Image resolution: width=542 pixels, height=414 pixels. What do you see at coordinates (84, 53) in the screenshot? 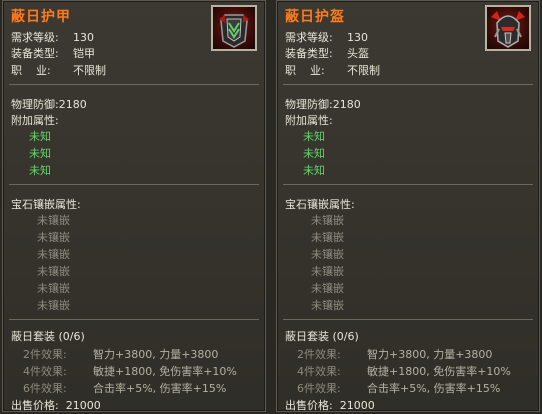
I see `equip-type-value: 铠甲` at bounding box center [84, 53].